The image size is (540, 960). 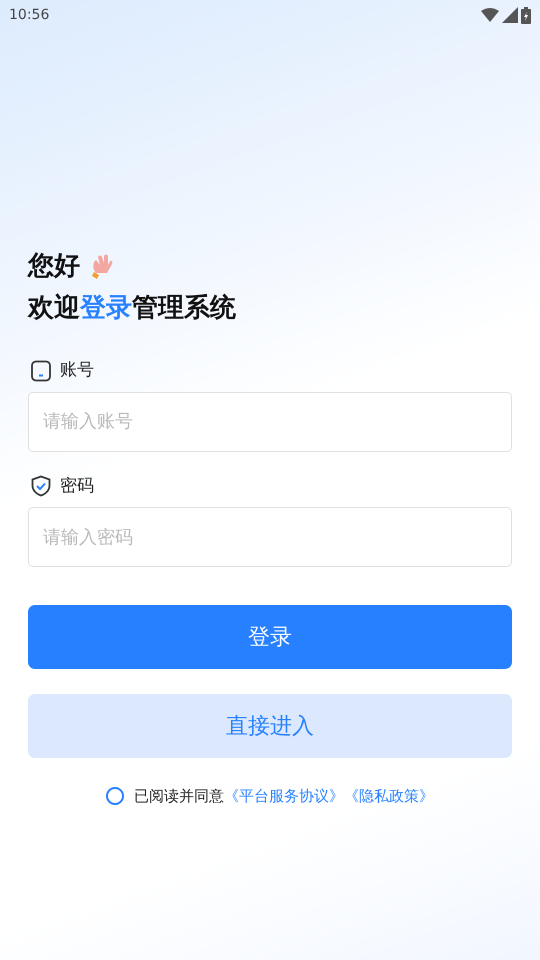 What do you see at coordinates (270, 537) in the screenshot?
I see `password-field: 请输入密码` at bounding box center [270, 537].